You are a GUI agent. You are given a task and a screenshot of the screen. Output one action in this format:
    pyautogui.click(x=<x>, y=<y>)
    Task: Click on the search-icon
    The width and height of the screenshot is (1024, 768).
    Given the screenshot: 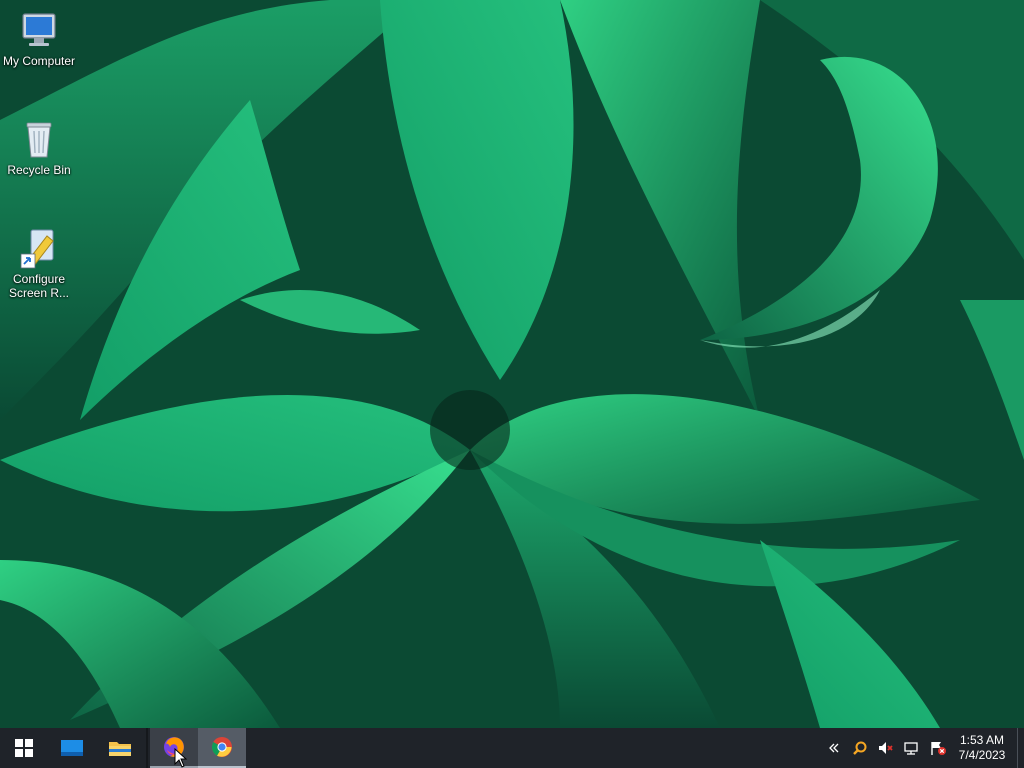 What is the action you would take?
    pyautogui.click(x=860, y=748)
    